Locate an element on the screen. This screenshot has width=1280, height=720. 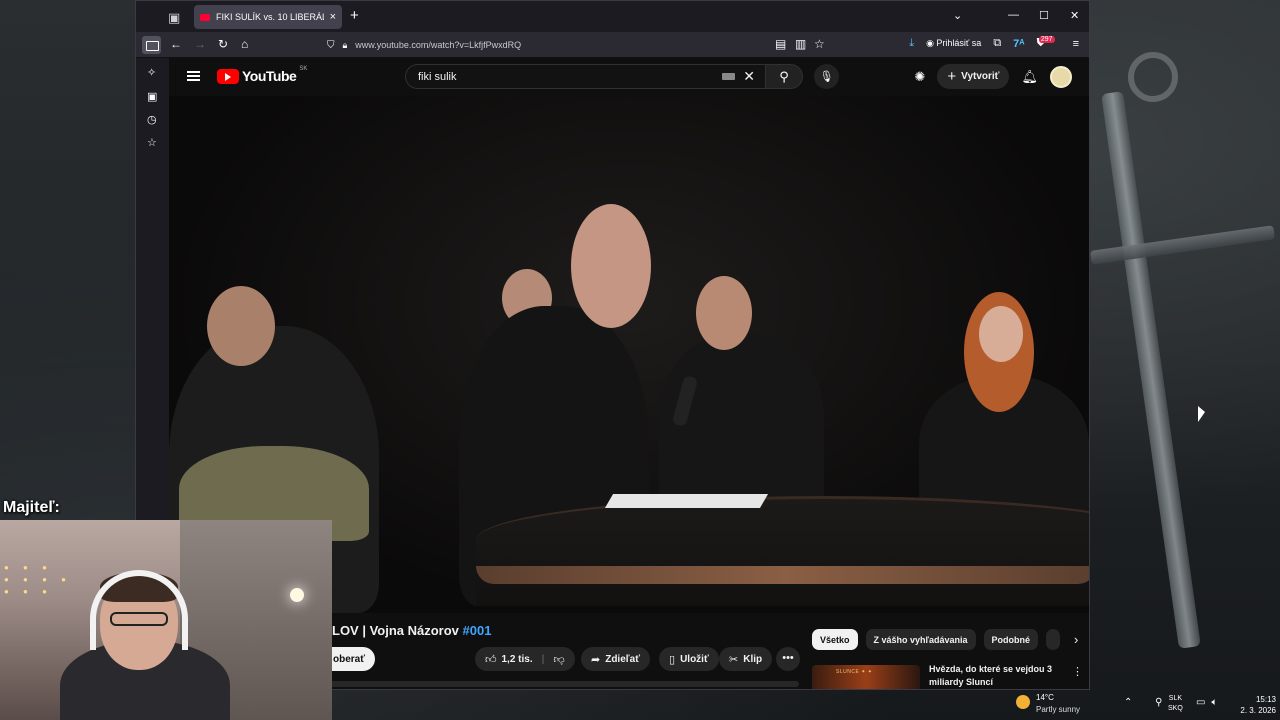
translate-extension-icon: 7ᴬ is located at coordinates (1018, 44).